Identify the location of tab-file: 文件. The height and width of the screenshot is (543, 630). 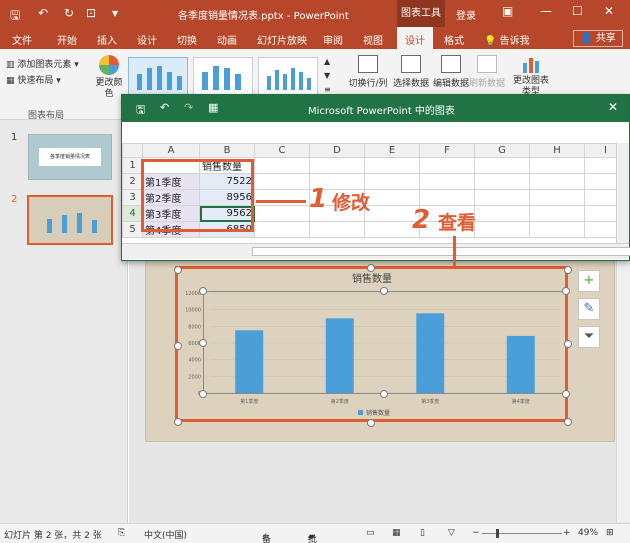
(22, 39).